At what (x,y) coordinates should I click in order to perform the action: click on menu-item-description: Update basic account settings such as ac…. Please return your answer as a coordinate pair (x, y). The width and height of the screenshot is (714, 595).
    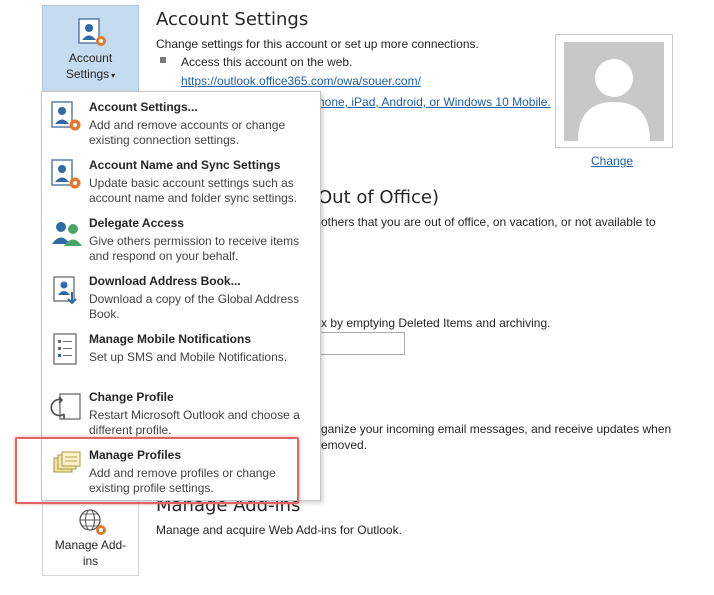
    Looking at the image, I should click on (193, 190).